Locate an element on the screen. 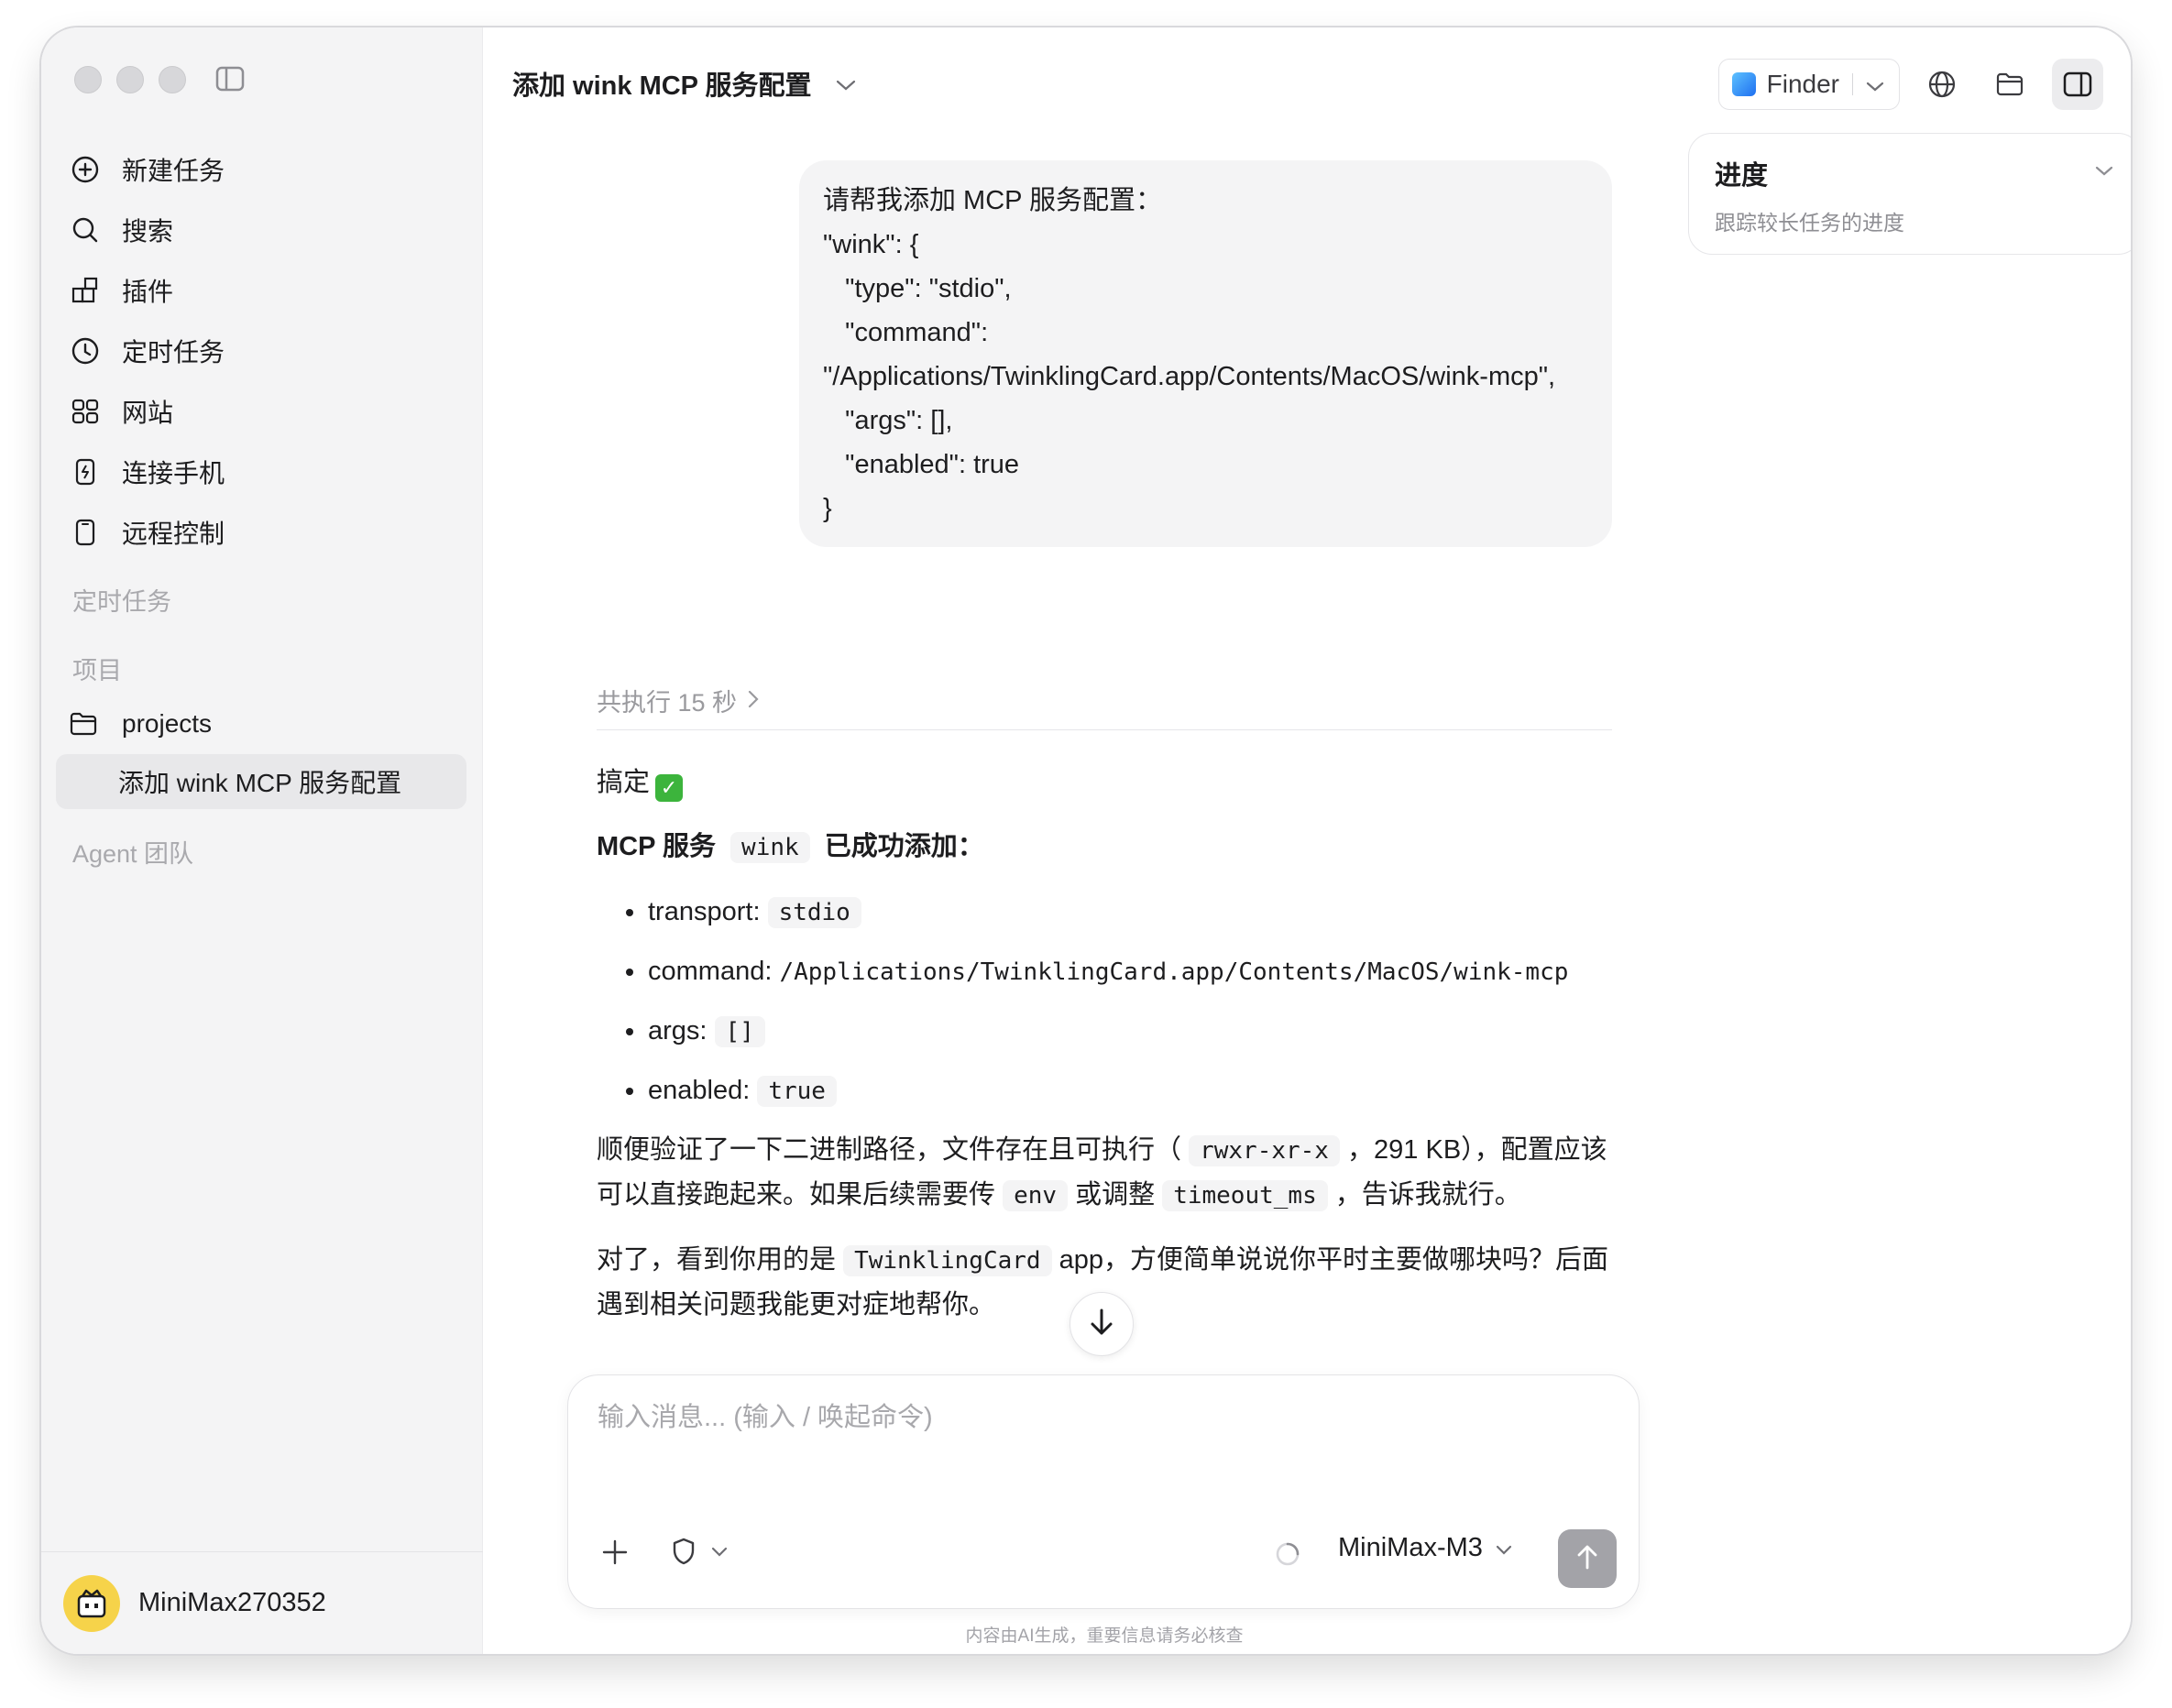 The width and height of the screenshot is (2172, 1708). sidebar-item-websites: 网站 is located at coordinates (261, 412).